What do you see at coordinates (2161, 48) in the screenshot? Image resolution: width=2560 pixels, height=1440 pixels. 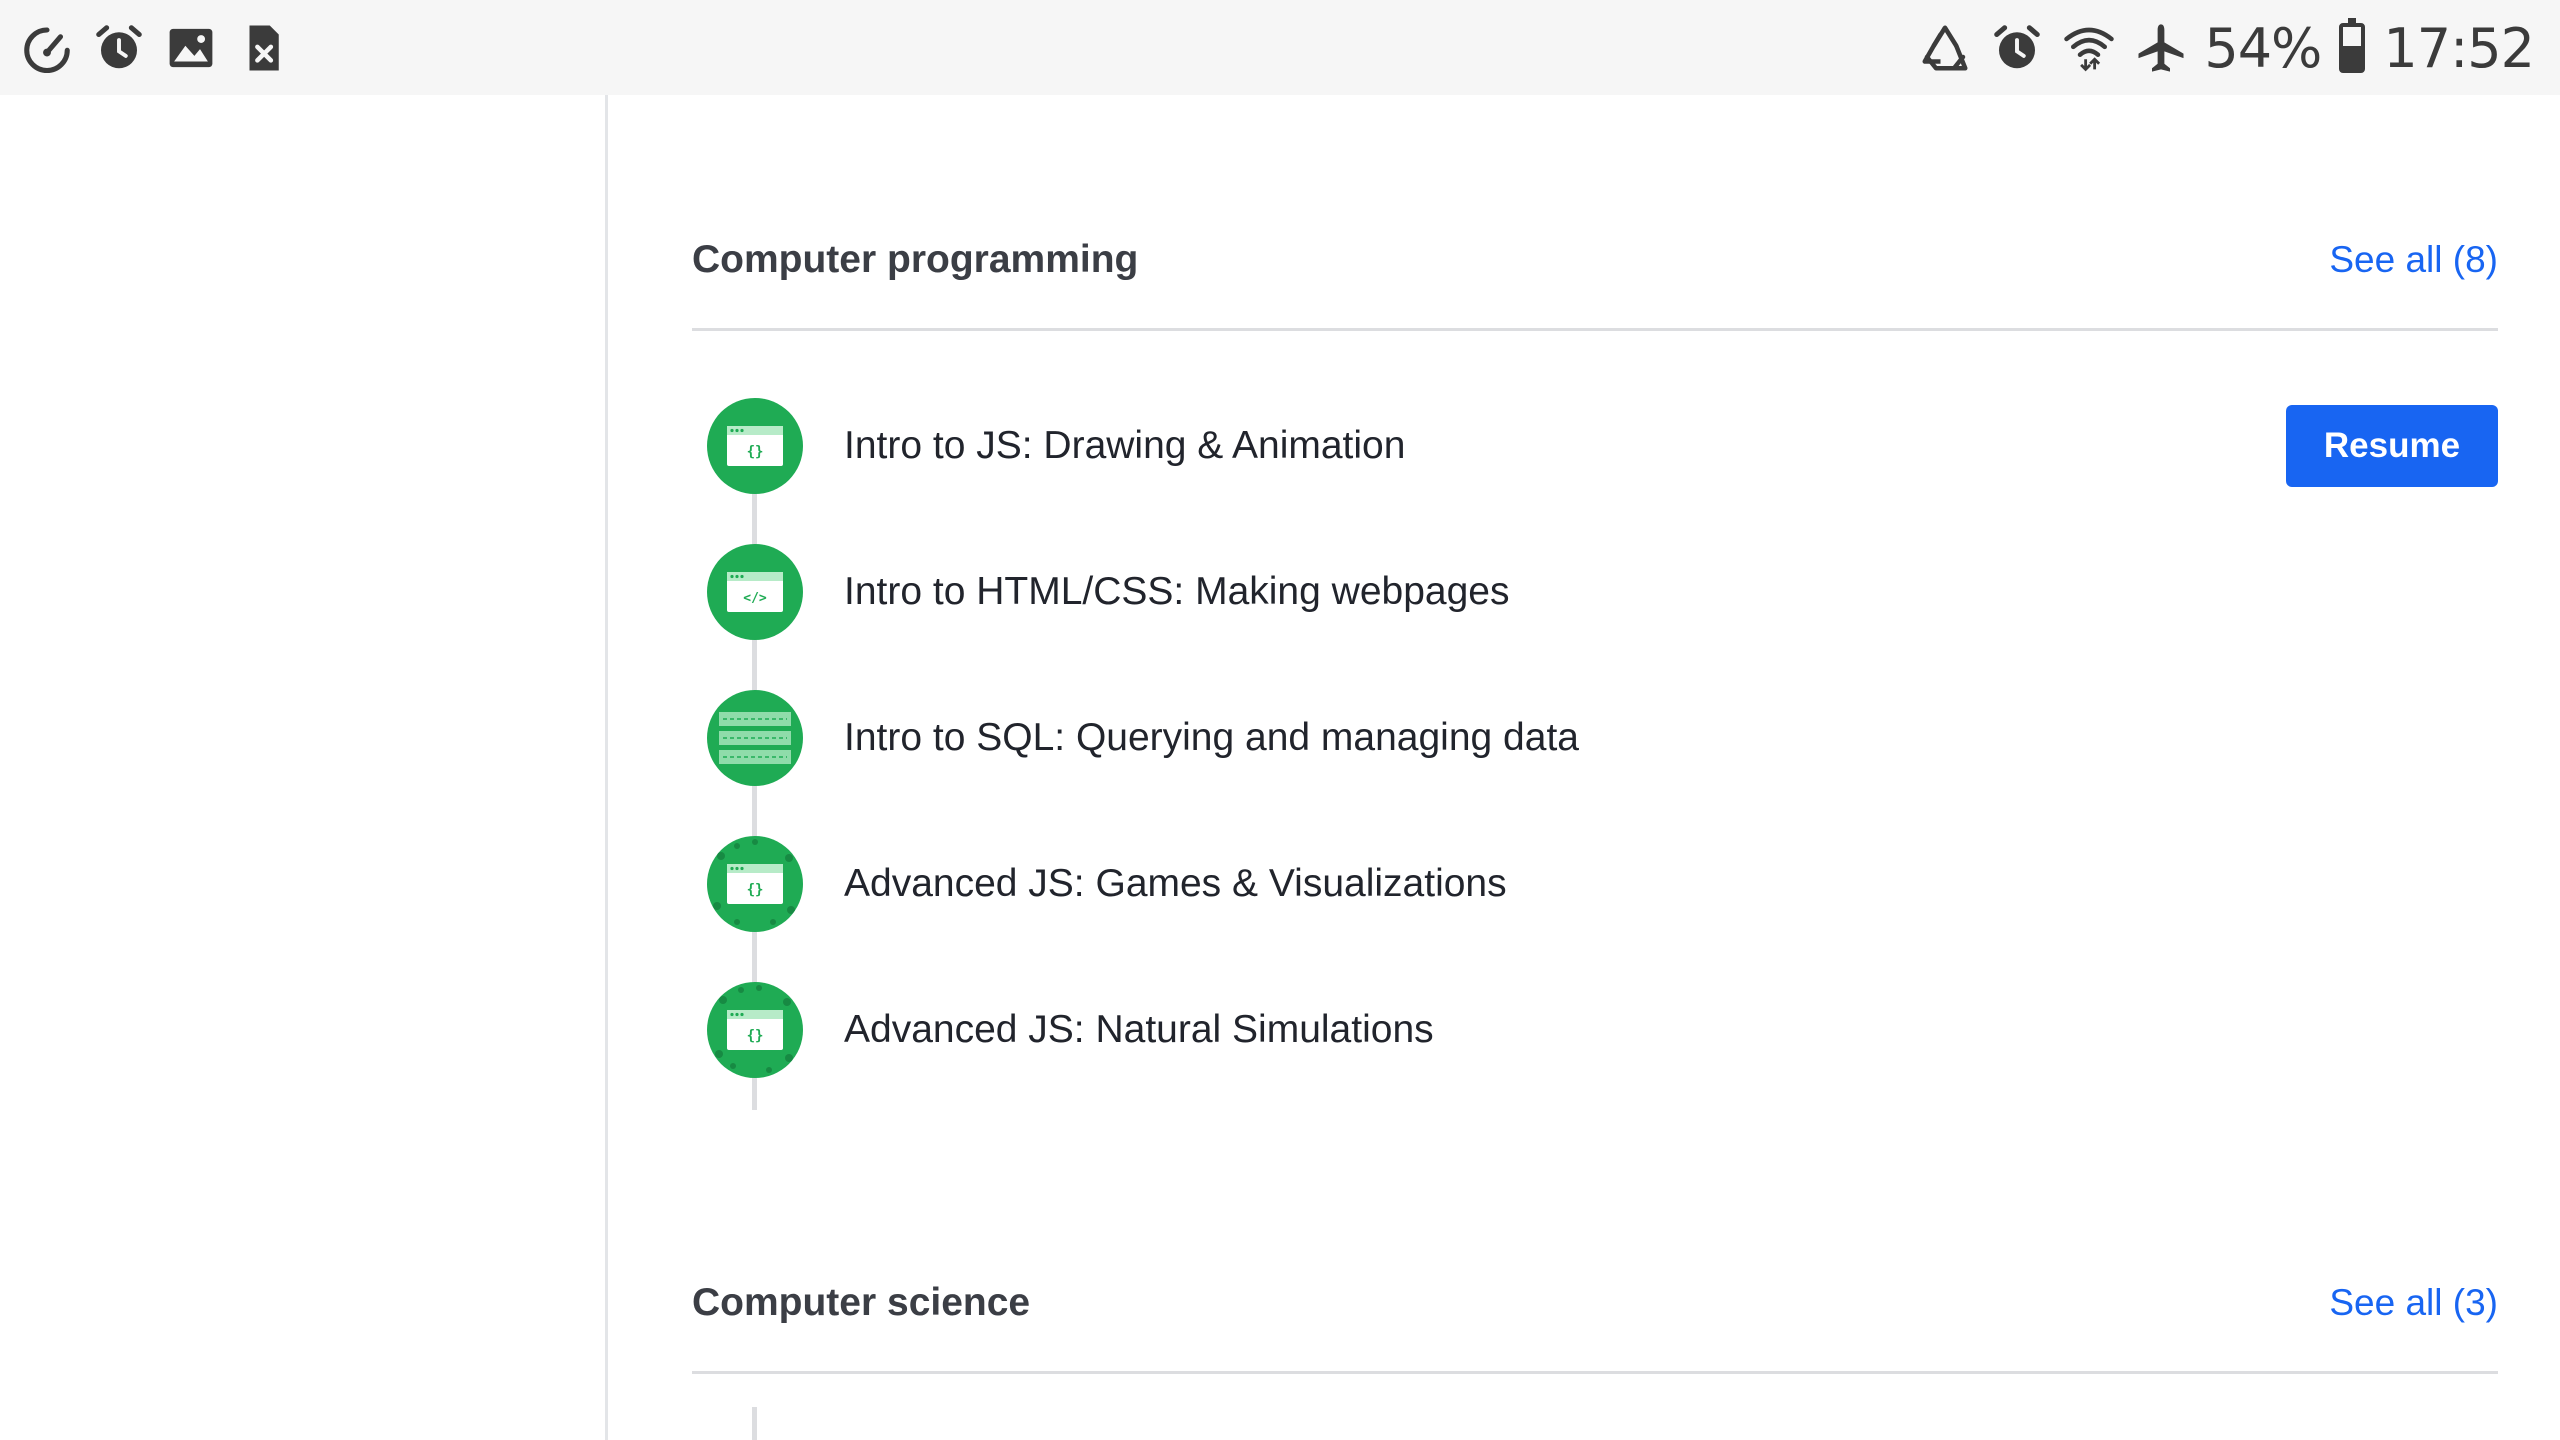 I see `airplane-mode-icon` at bounding box center [2161, 48].